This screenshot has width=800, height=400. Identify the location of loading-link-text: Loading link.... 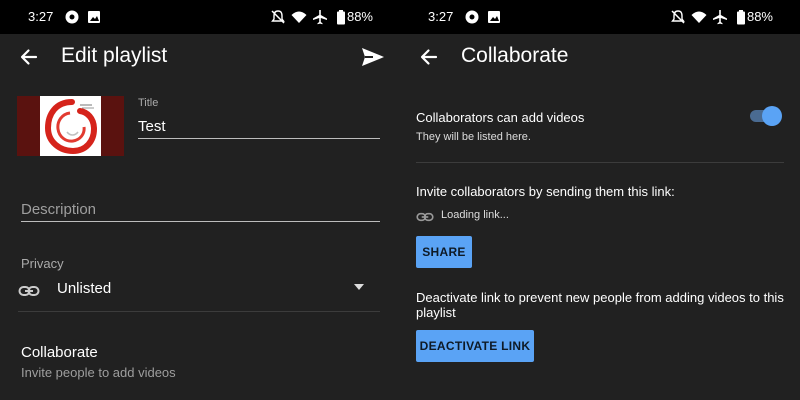
(475, 215).